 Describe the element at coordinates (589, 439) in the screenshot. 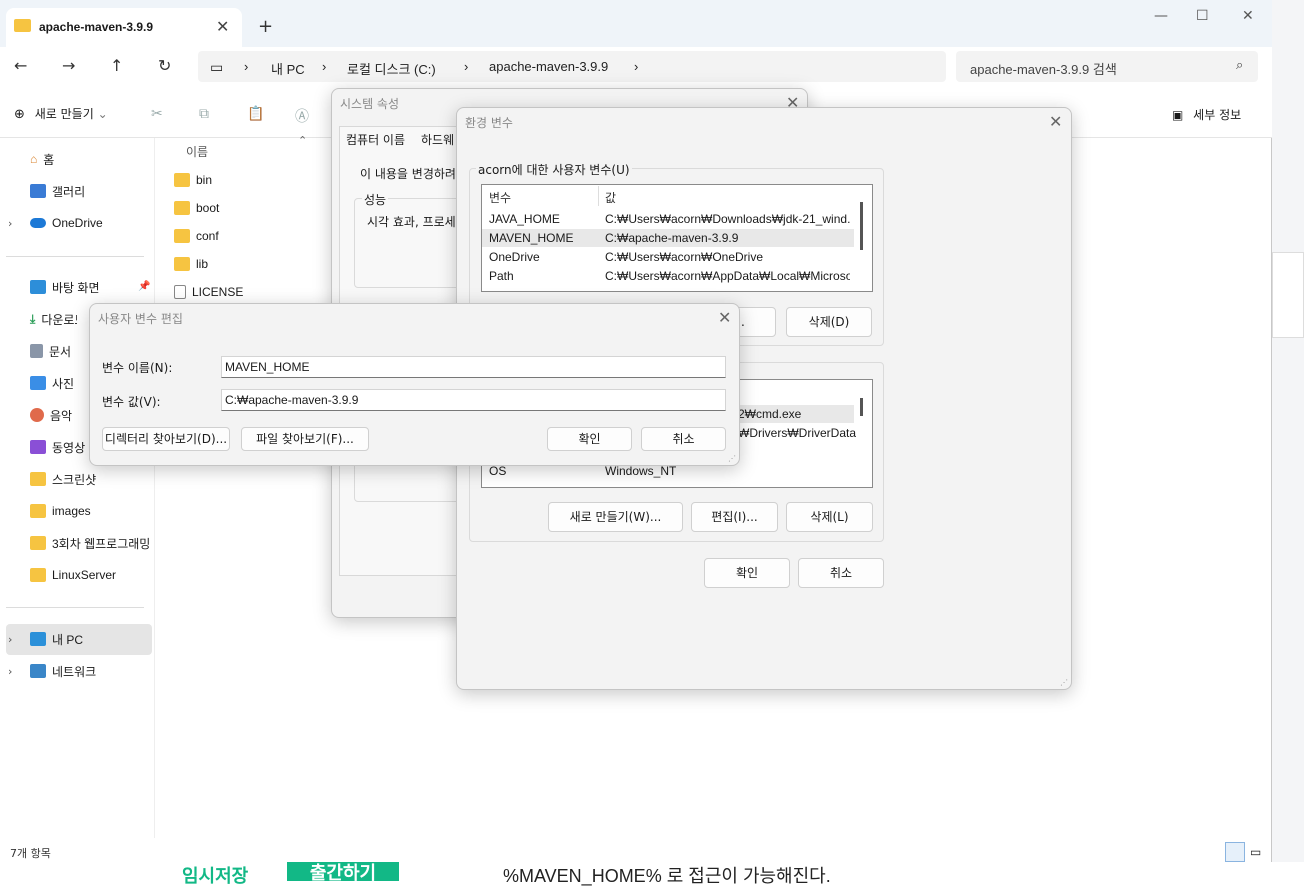

I see `edit-ok-button: 확인` at that location.